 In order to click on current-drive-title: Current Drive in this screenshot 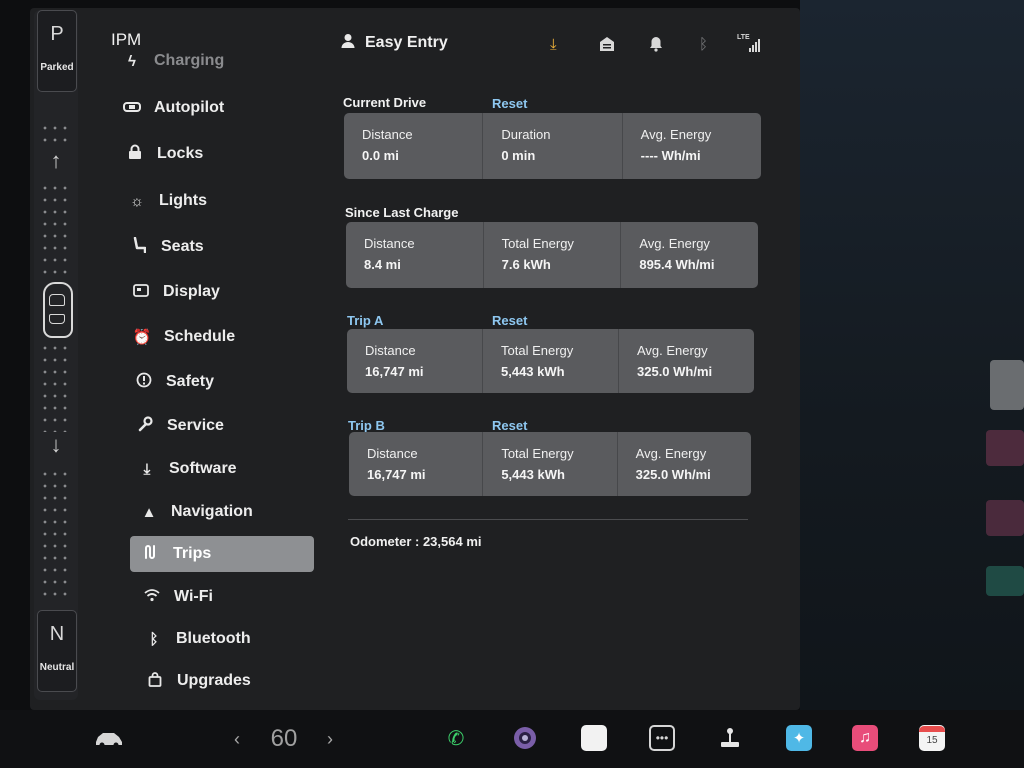, I will do `click(385, 102)`.